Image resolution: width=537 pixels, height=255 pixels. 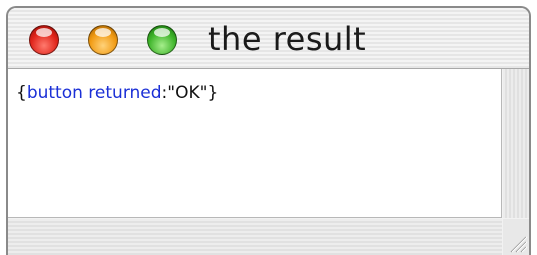 What do you see at coordinates (162, 40) in the screenshot?
I see `zoom-button` at bounding box center [162, 40].